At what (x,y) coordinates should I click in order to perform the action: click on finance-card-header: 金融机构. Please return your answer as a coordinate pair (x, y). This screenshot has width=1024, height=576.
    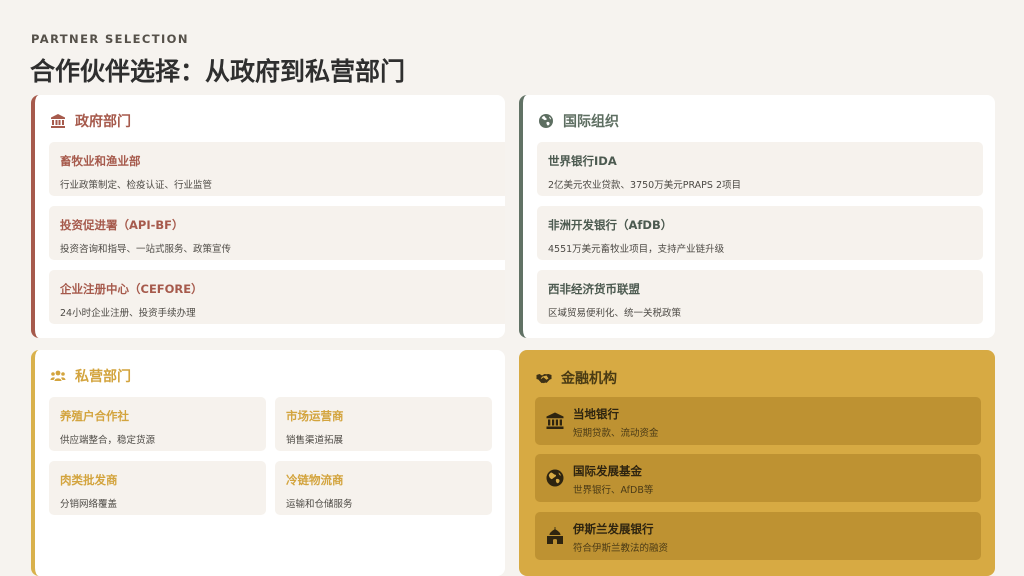
    Looking at the image, I should click on (576, 378).